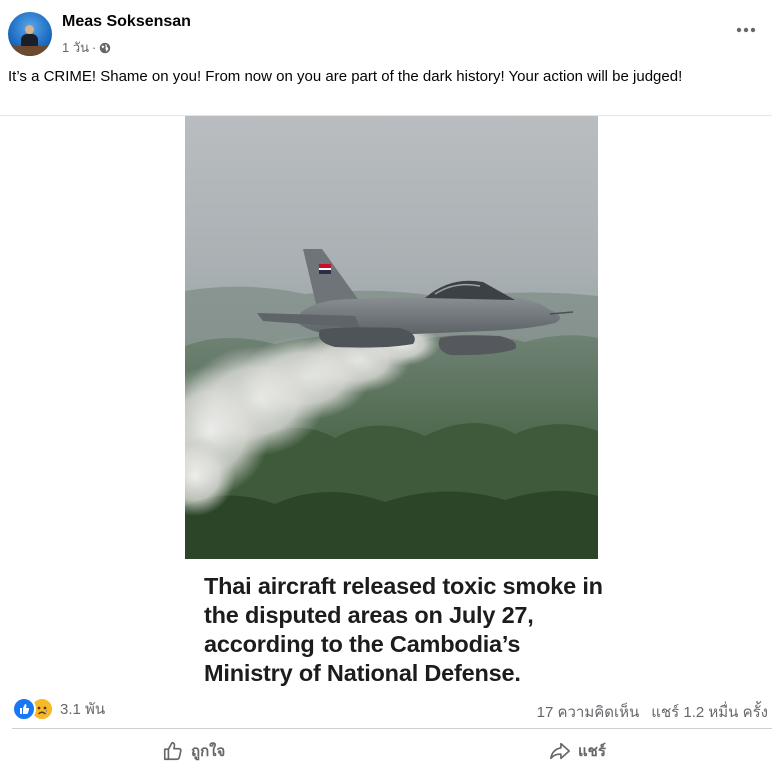  What do you see at coordinates (746, 30) in the screenshot?
I see `more-options-icon` at bounding box center [746, 30].